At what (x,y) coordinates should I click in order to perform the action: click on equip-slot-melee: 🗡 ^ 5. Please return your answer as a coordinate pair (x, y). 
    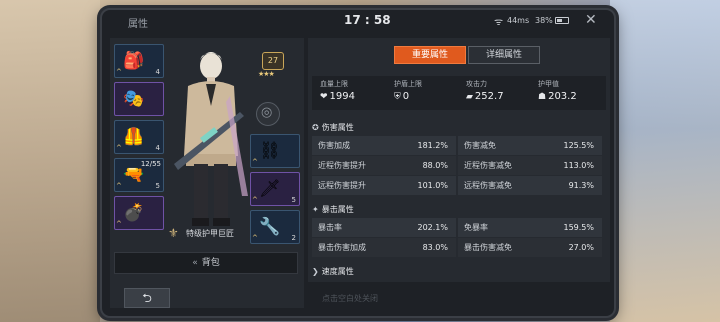
    Looking at the image, I should click on (275, 189).